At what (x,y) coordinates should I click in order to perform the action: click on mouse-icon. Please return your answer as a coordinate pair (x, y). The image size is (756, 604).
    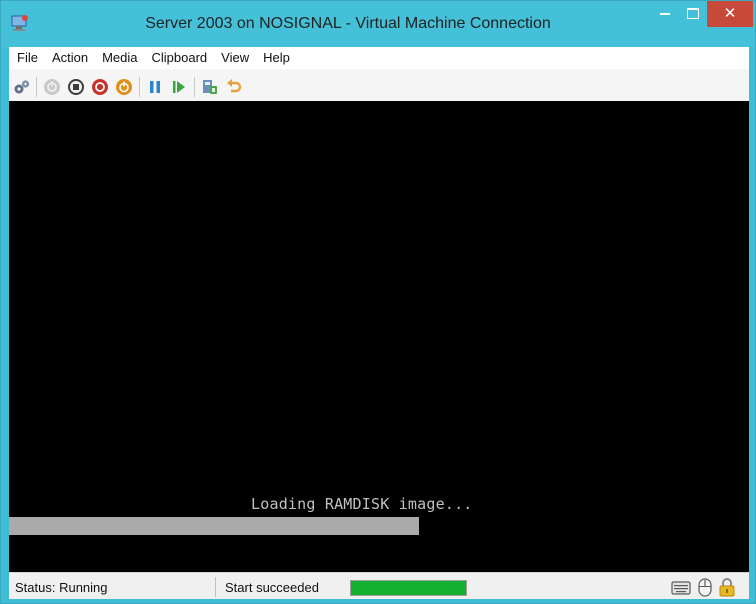
    Looking at the image, I should click on (705, 587).